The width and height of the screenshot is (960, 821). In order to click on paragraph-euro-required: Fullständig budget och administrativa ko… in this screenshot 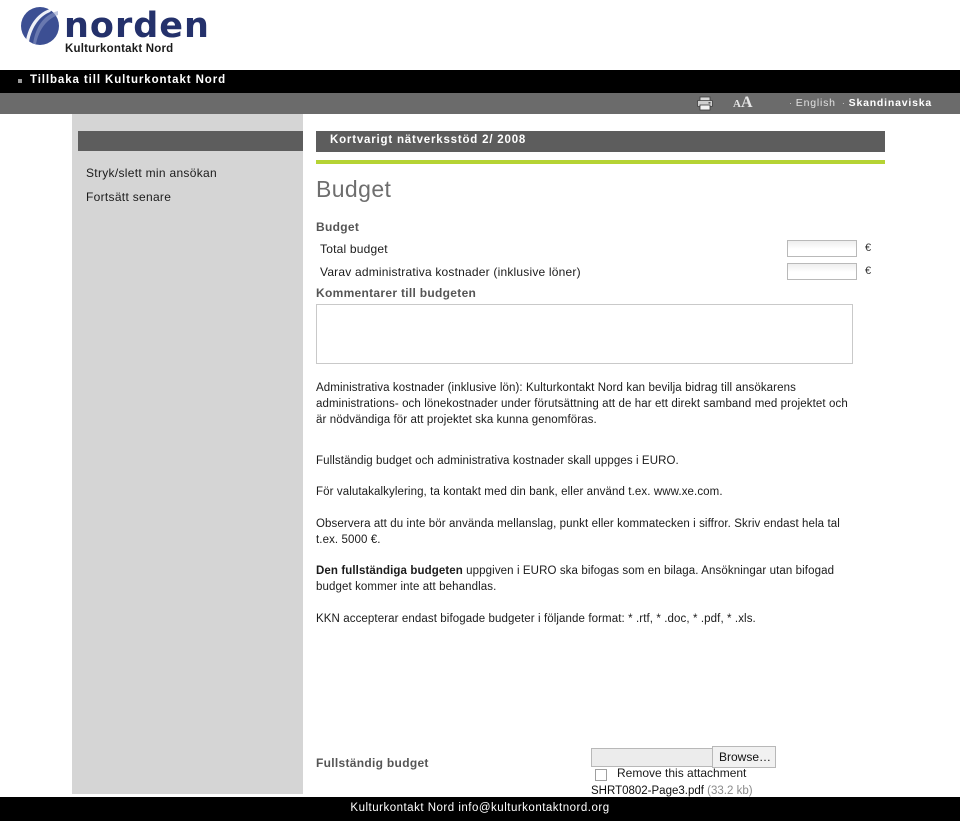, I will do `click(586, 461)`.